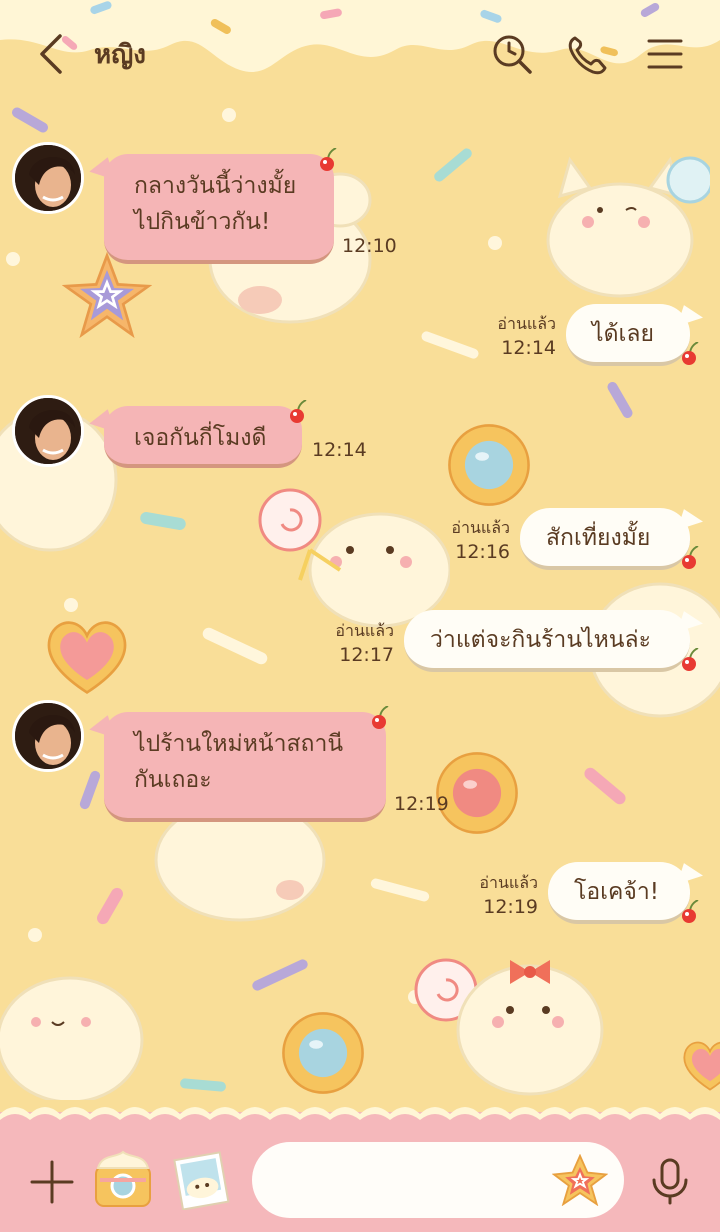 The image size is (720, 1232). I want to click on sticker-star-icon, so click(580, 1180).